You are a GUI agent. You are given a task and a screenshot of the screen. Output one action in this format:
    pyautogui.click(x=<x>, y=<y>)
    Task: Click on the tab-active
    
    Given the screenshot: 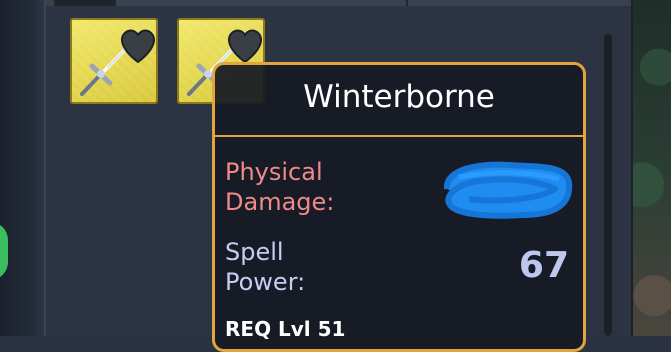 What is the action you would take?
    pyautogui.click(x=85, y=3)
    